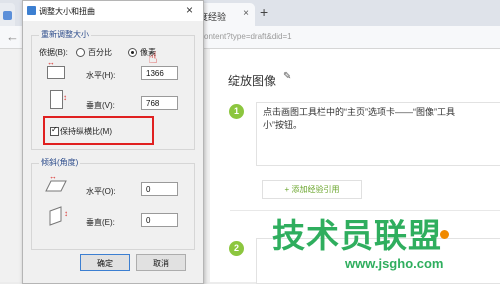 The image size is (500, 284). I want to click on percent-radio, so click(80, 52).